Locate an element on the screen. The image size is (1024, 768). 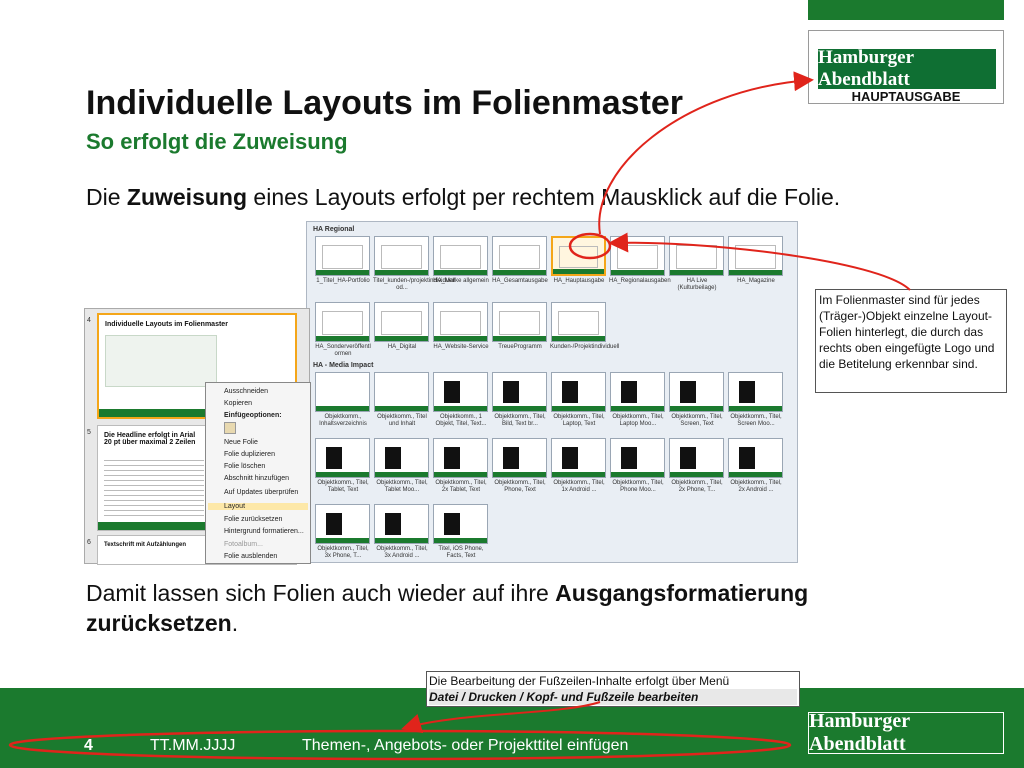
arrow-to-logo is located at coordinates (706, 153).